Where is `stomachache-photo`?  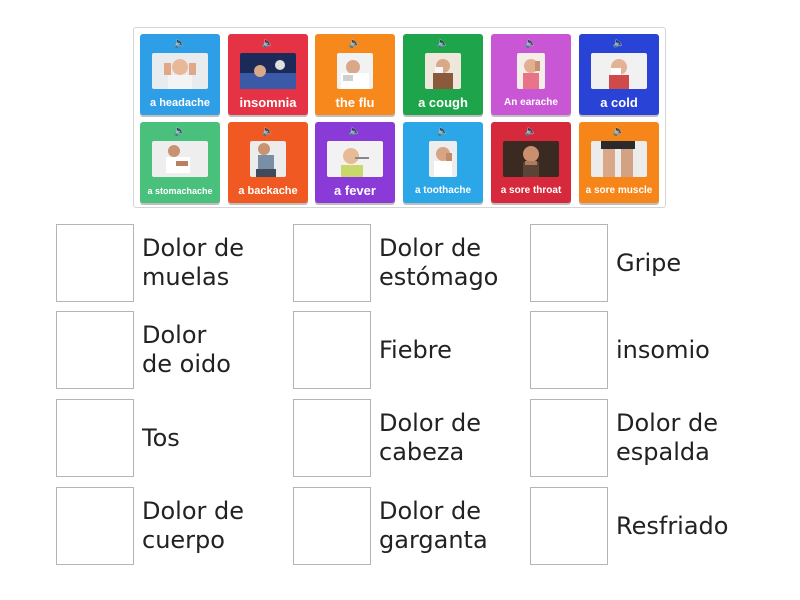 stomachache-photo is located at coordinates (180, 159).